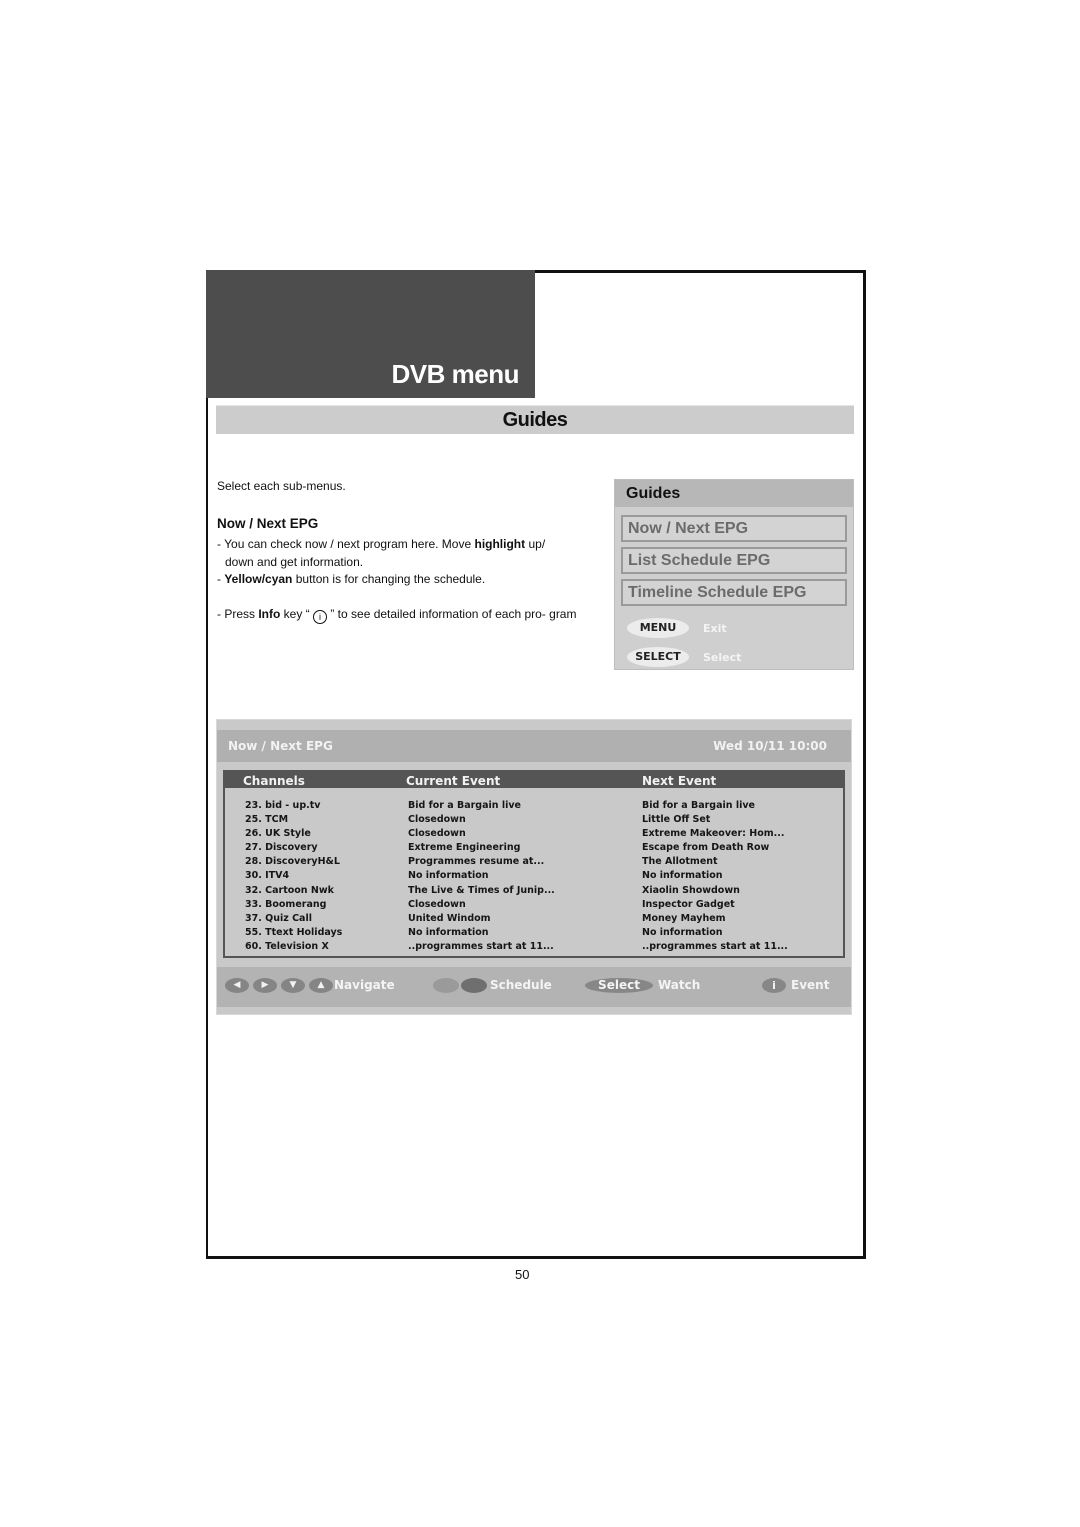 The image size is (1080, 1527). What do you see at coordinates (281, 486) in the screenshot?
I see `intro-text: Select each sub-menus.` at bounding box center [281, 486].